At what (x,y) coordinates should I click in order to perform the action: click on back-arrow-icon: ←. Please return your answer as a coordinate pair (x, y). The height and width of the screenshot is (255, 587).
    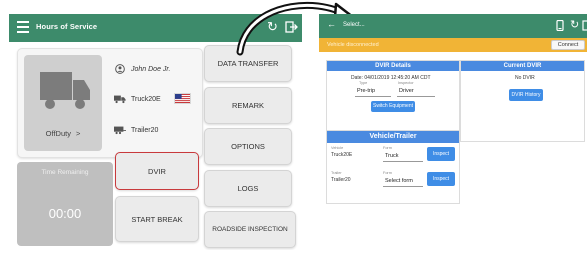
    Looking at the image, I should click on (331, 24).